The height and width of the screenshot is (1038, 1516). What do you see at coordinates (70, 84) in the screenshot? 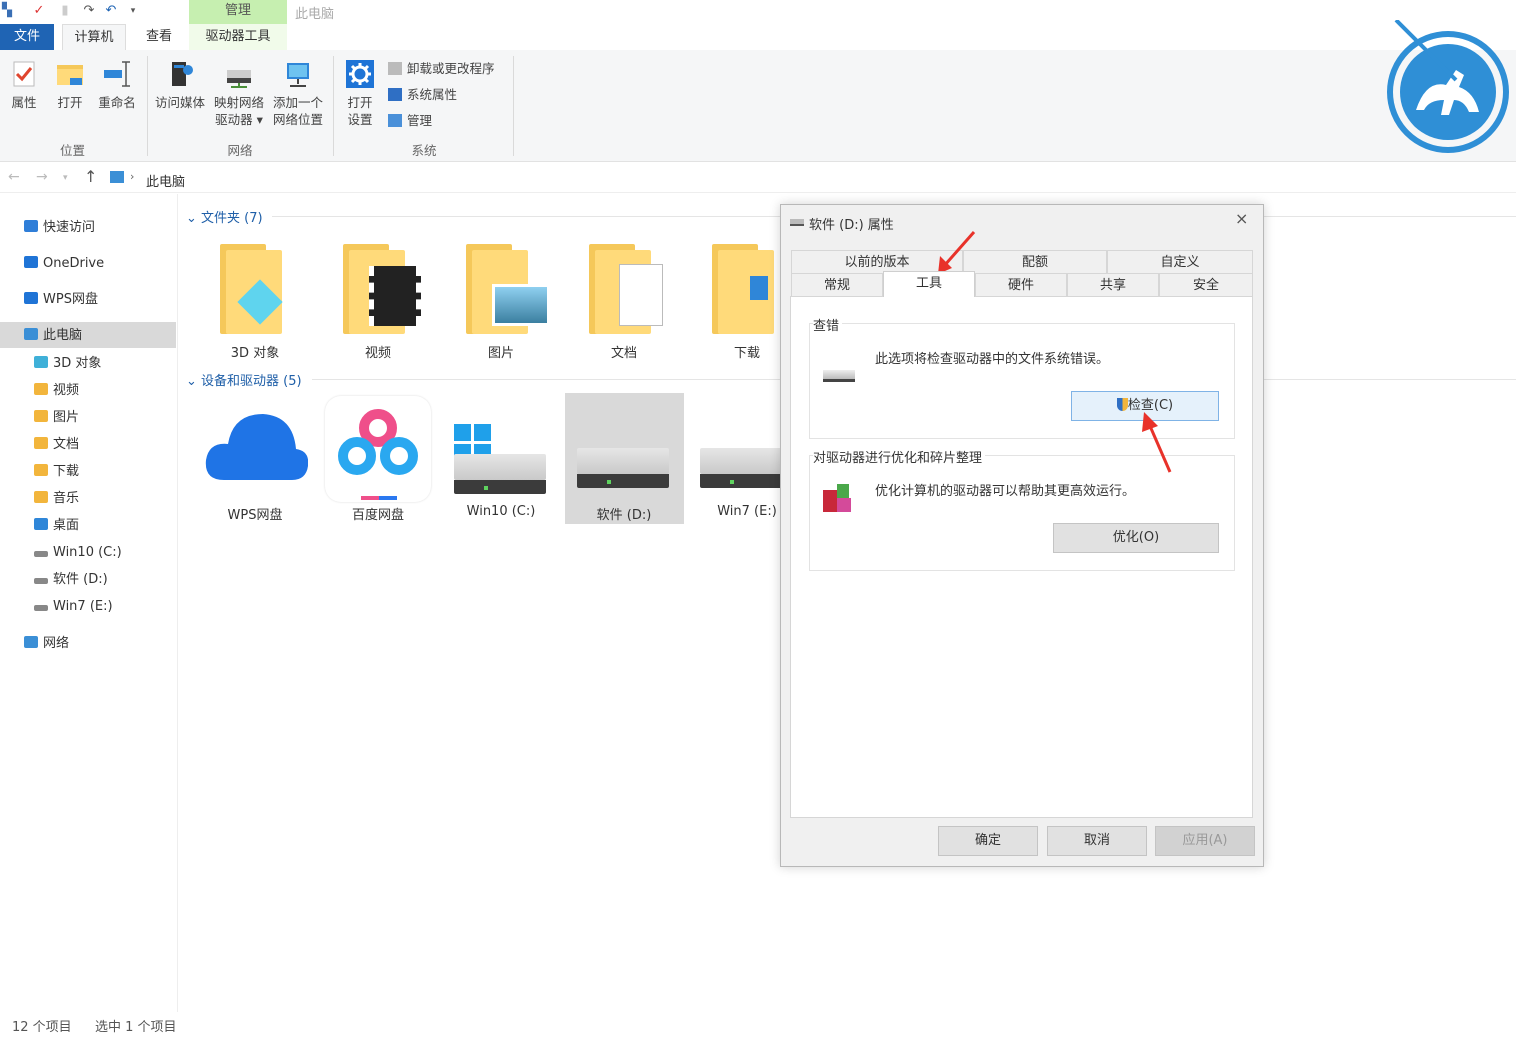
I see `open-button: 打开` at bounding box center [70, 84].